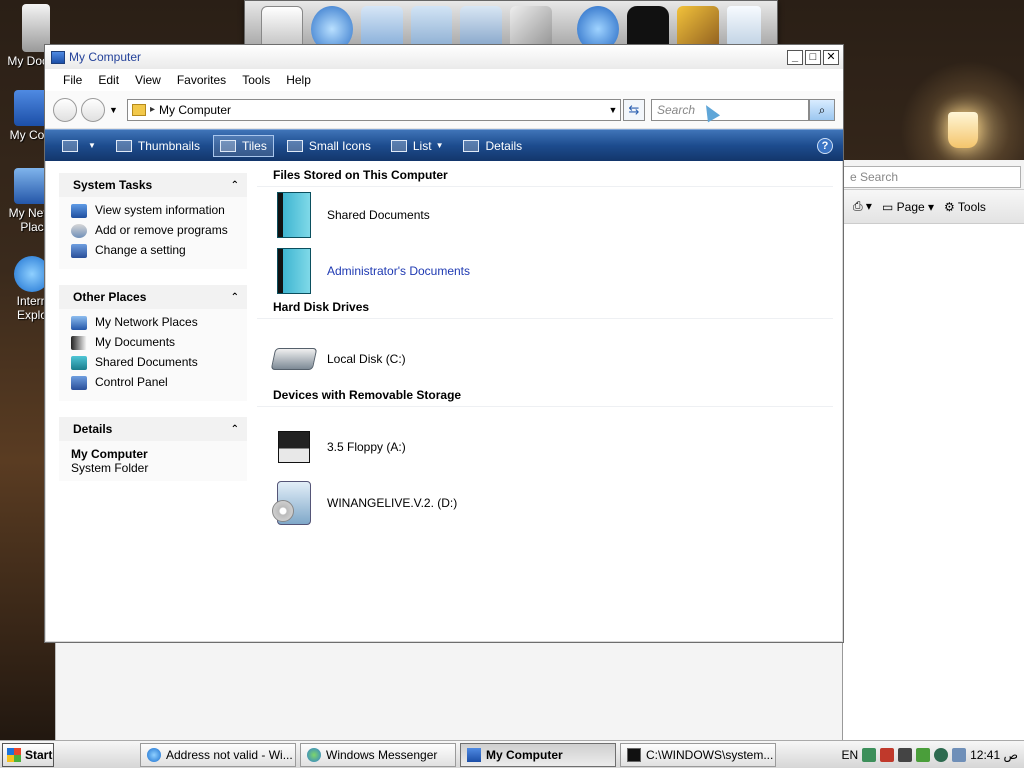 This screenshot has width=1024, height=768. I want to click on messenger-icon, so click(314, 754).